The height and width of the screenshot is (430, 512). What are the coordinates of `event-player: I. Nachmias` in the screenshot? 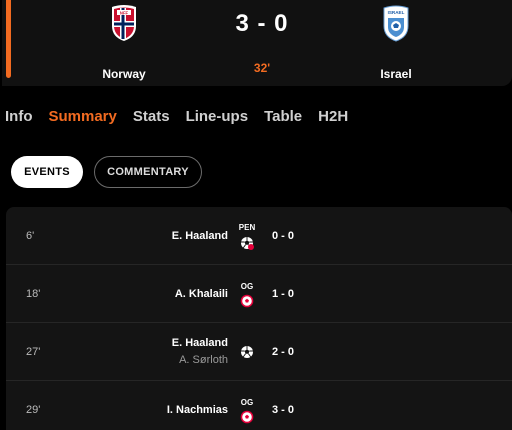 It's located at (197, 410).